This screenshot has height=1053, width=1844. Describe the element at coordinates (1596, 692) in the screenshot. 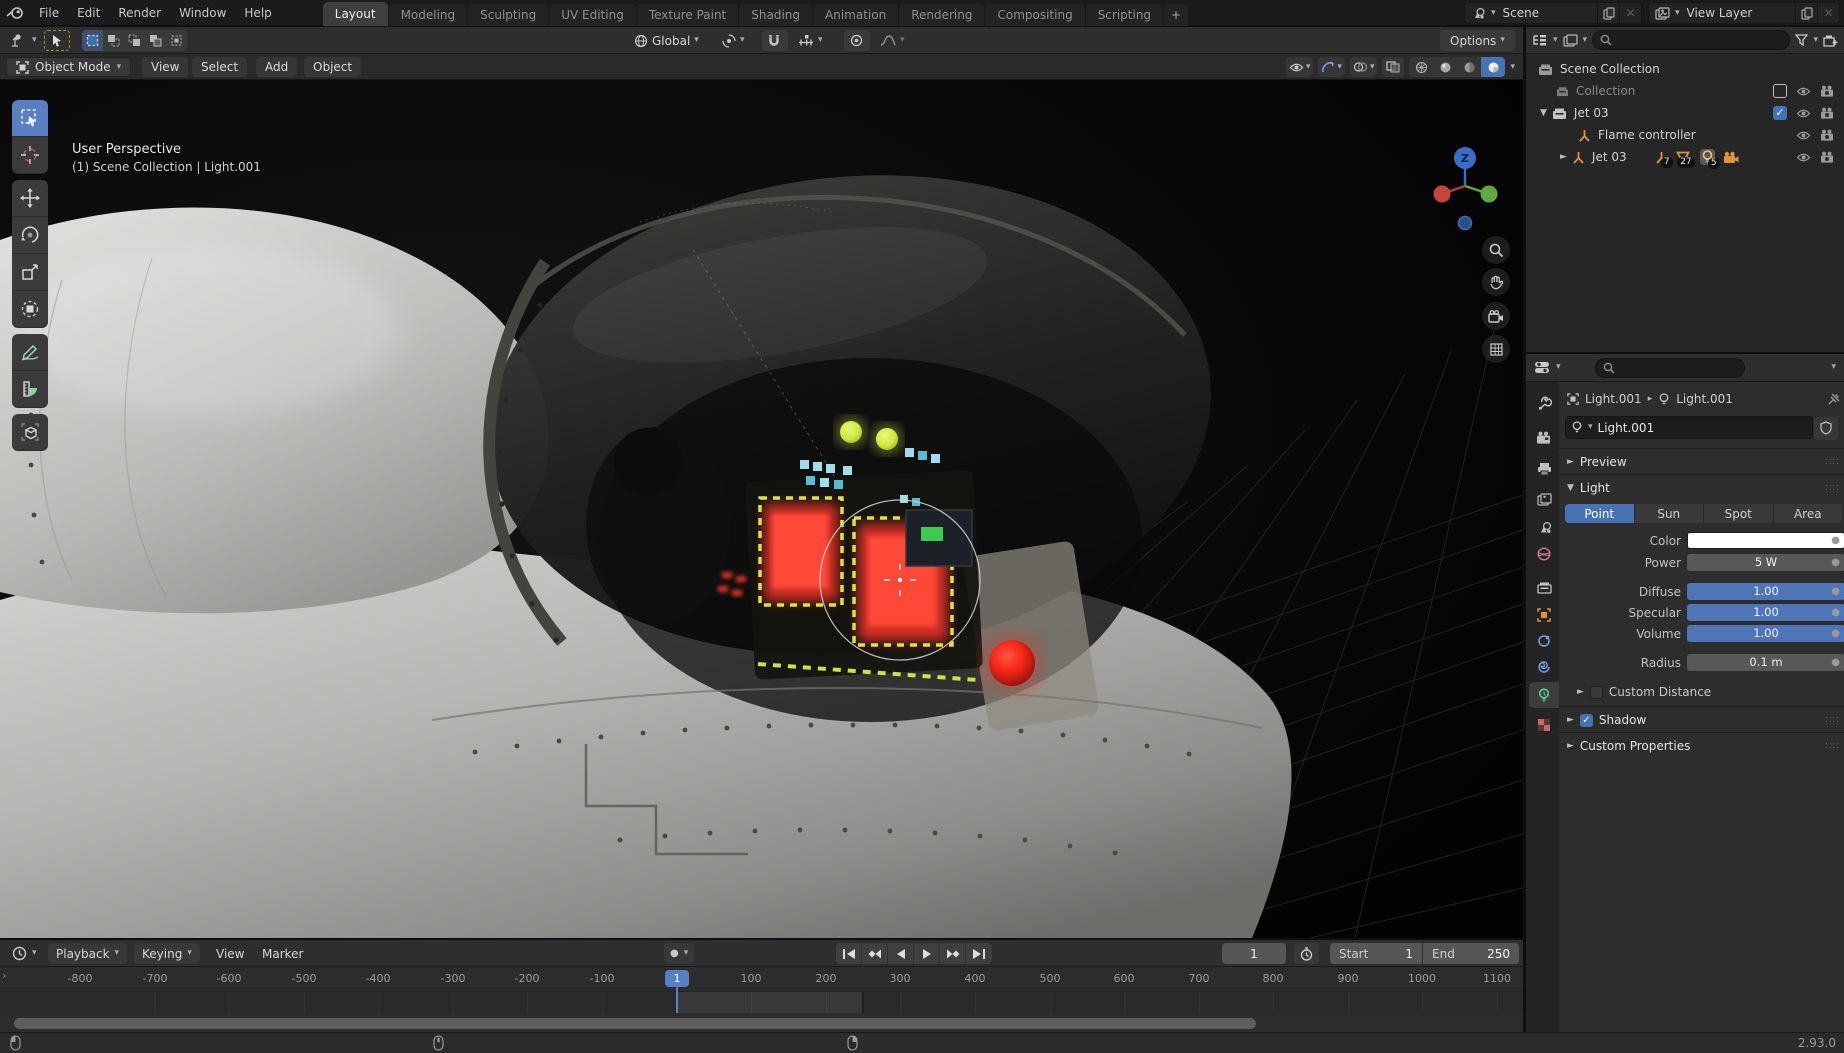

I see `custom-distance-checkbox` at that location.